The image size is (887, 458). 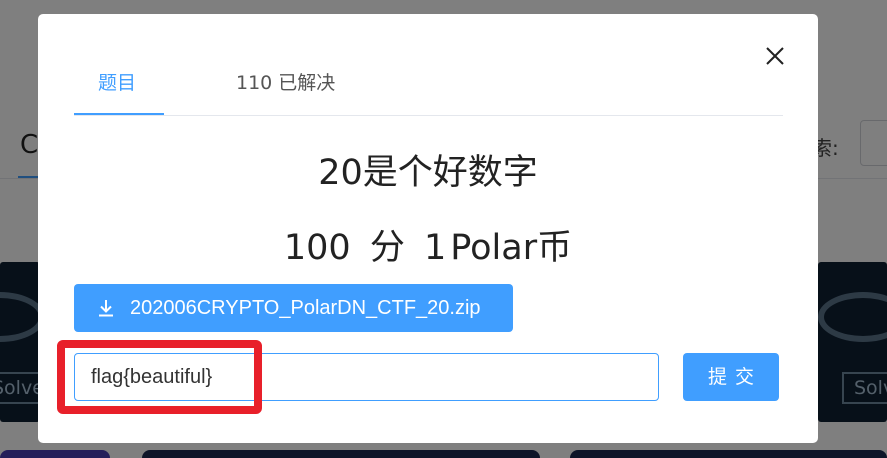 I want to click on points-unit: 分, so click(x=387, y=248).